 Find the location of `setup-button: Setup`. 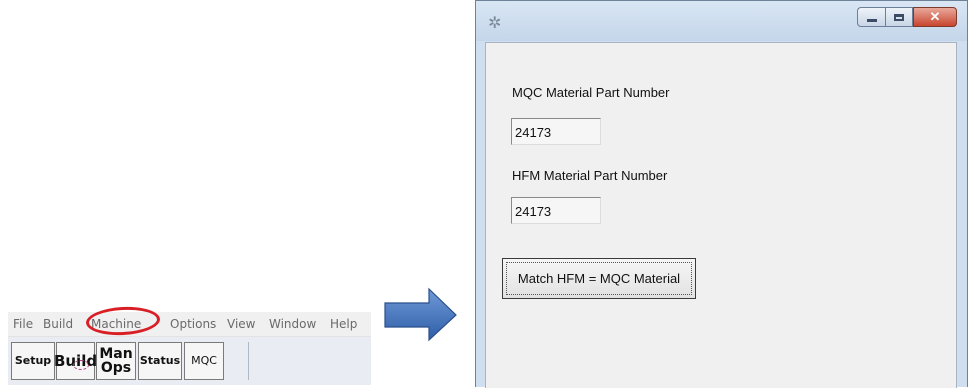

setup-button: Setup is located at coordinates (33, 361).